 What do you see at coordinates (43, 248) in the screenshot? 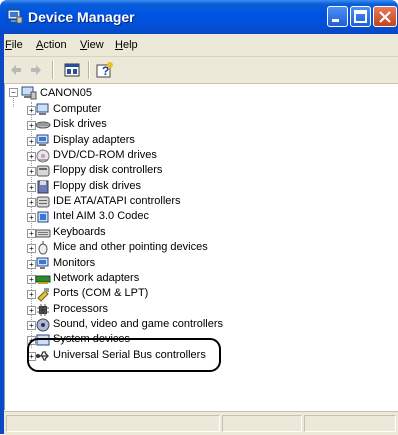
I see `mouse-icon` at bounding box center [43, 248].